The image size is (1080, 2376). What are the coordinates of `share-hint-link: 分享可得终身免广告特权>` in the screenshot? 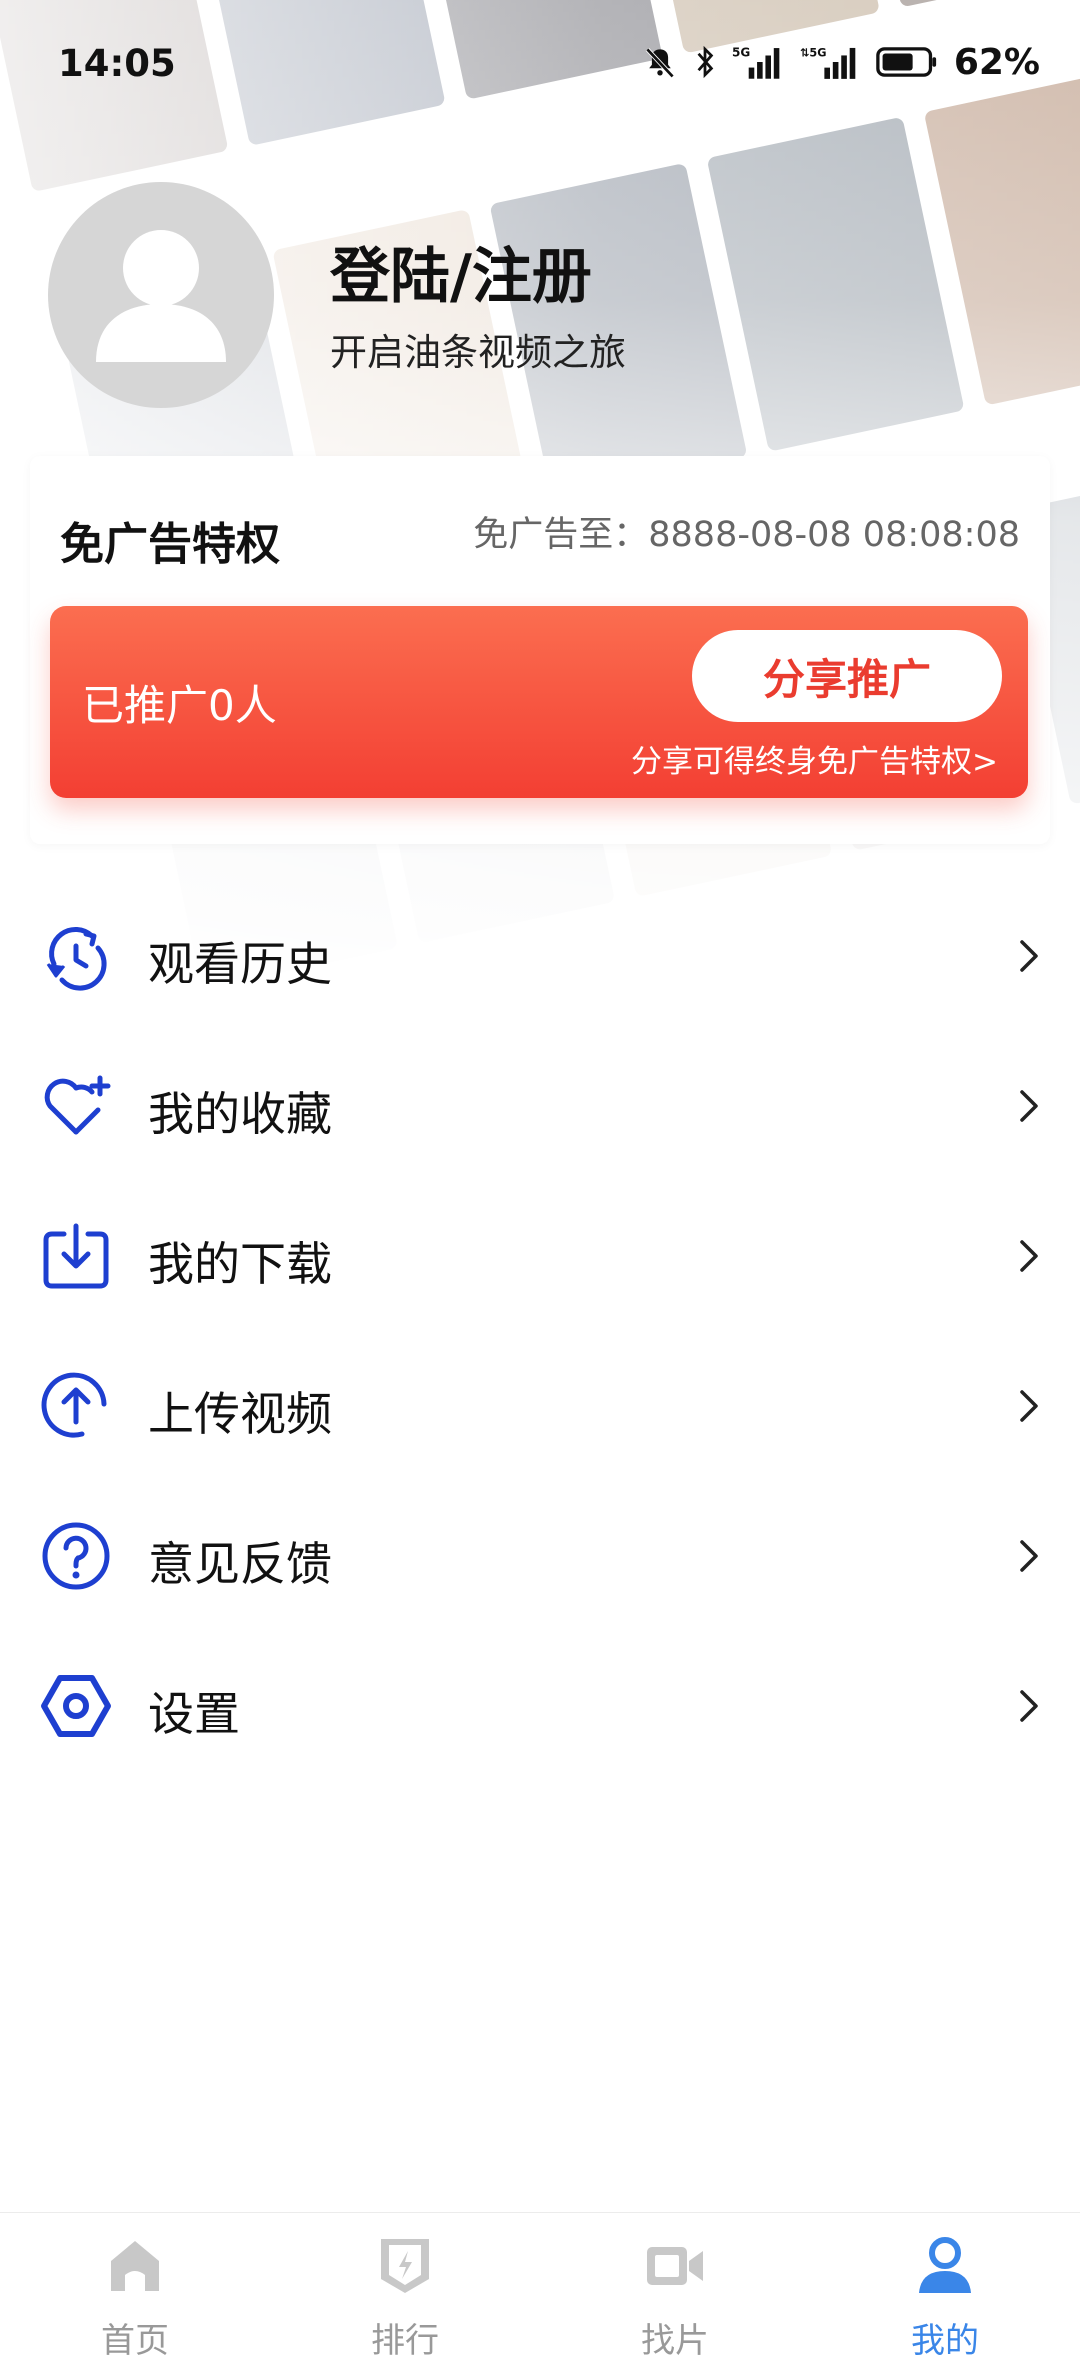 It's located at (814, 758).